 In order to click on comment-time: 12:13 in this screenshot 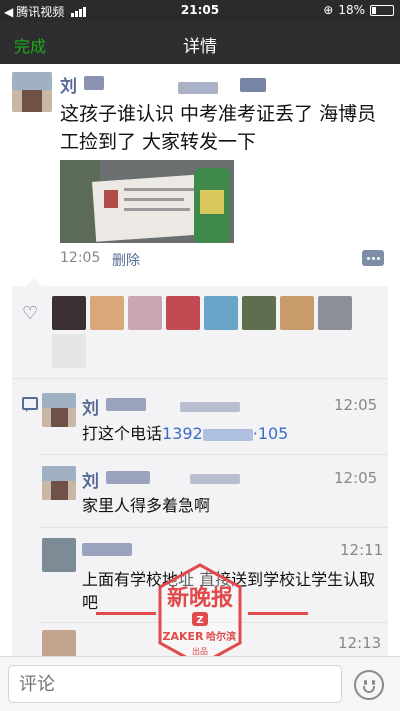, I will do `click(360, 643)`.